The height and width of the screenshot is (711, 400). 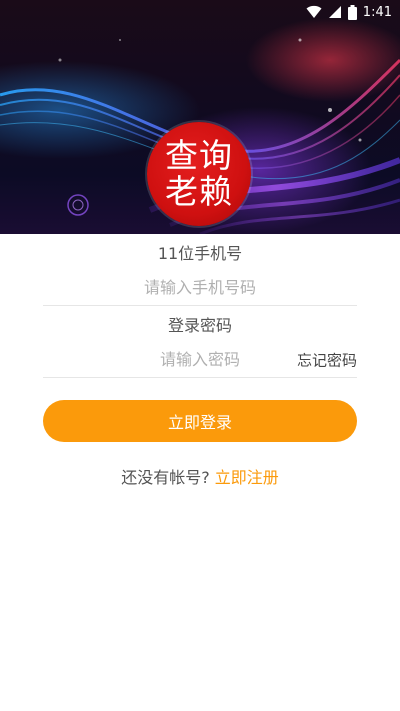 What do you see at coordinates (200, 12) in the screenshot?
I see `status-bar: 1:41` at bounding box center [200, 12].